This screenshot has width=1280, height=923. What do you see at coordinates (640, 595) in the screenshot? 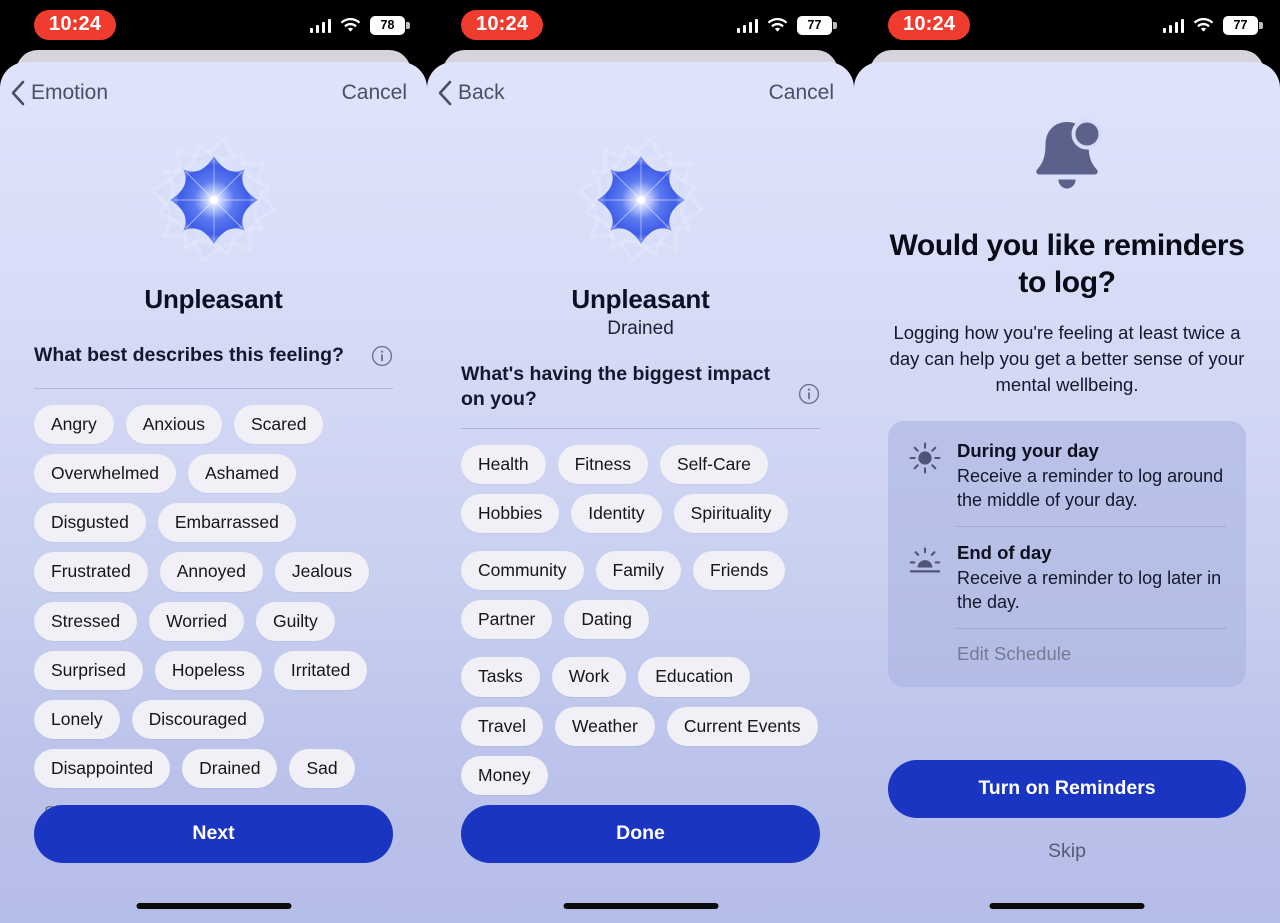
I see `impact-chip-group-2: Community Family Friends Partner Dating` at bounding box center [640, 595].